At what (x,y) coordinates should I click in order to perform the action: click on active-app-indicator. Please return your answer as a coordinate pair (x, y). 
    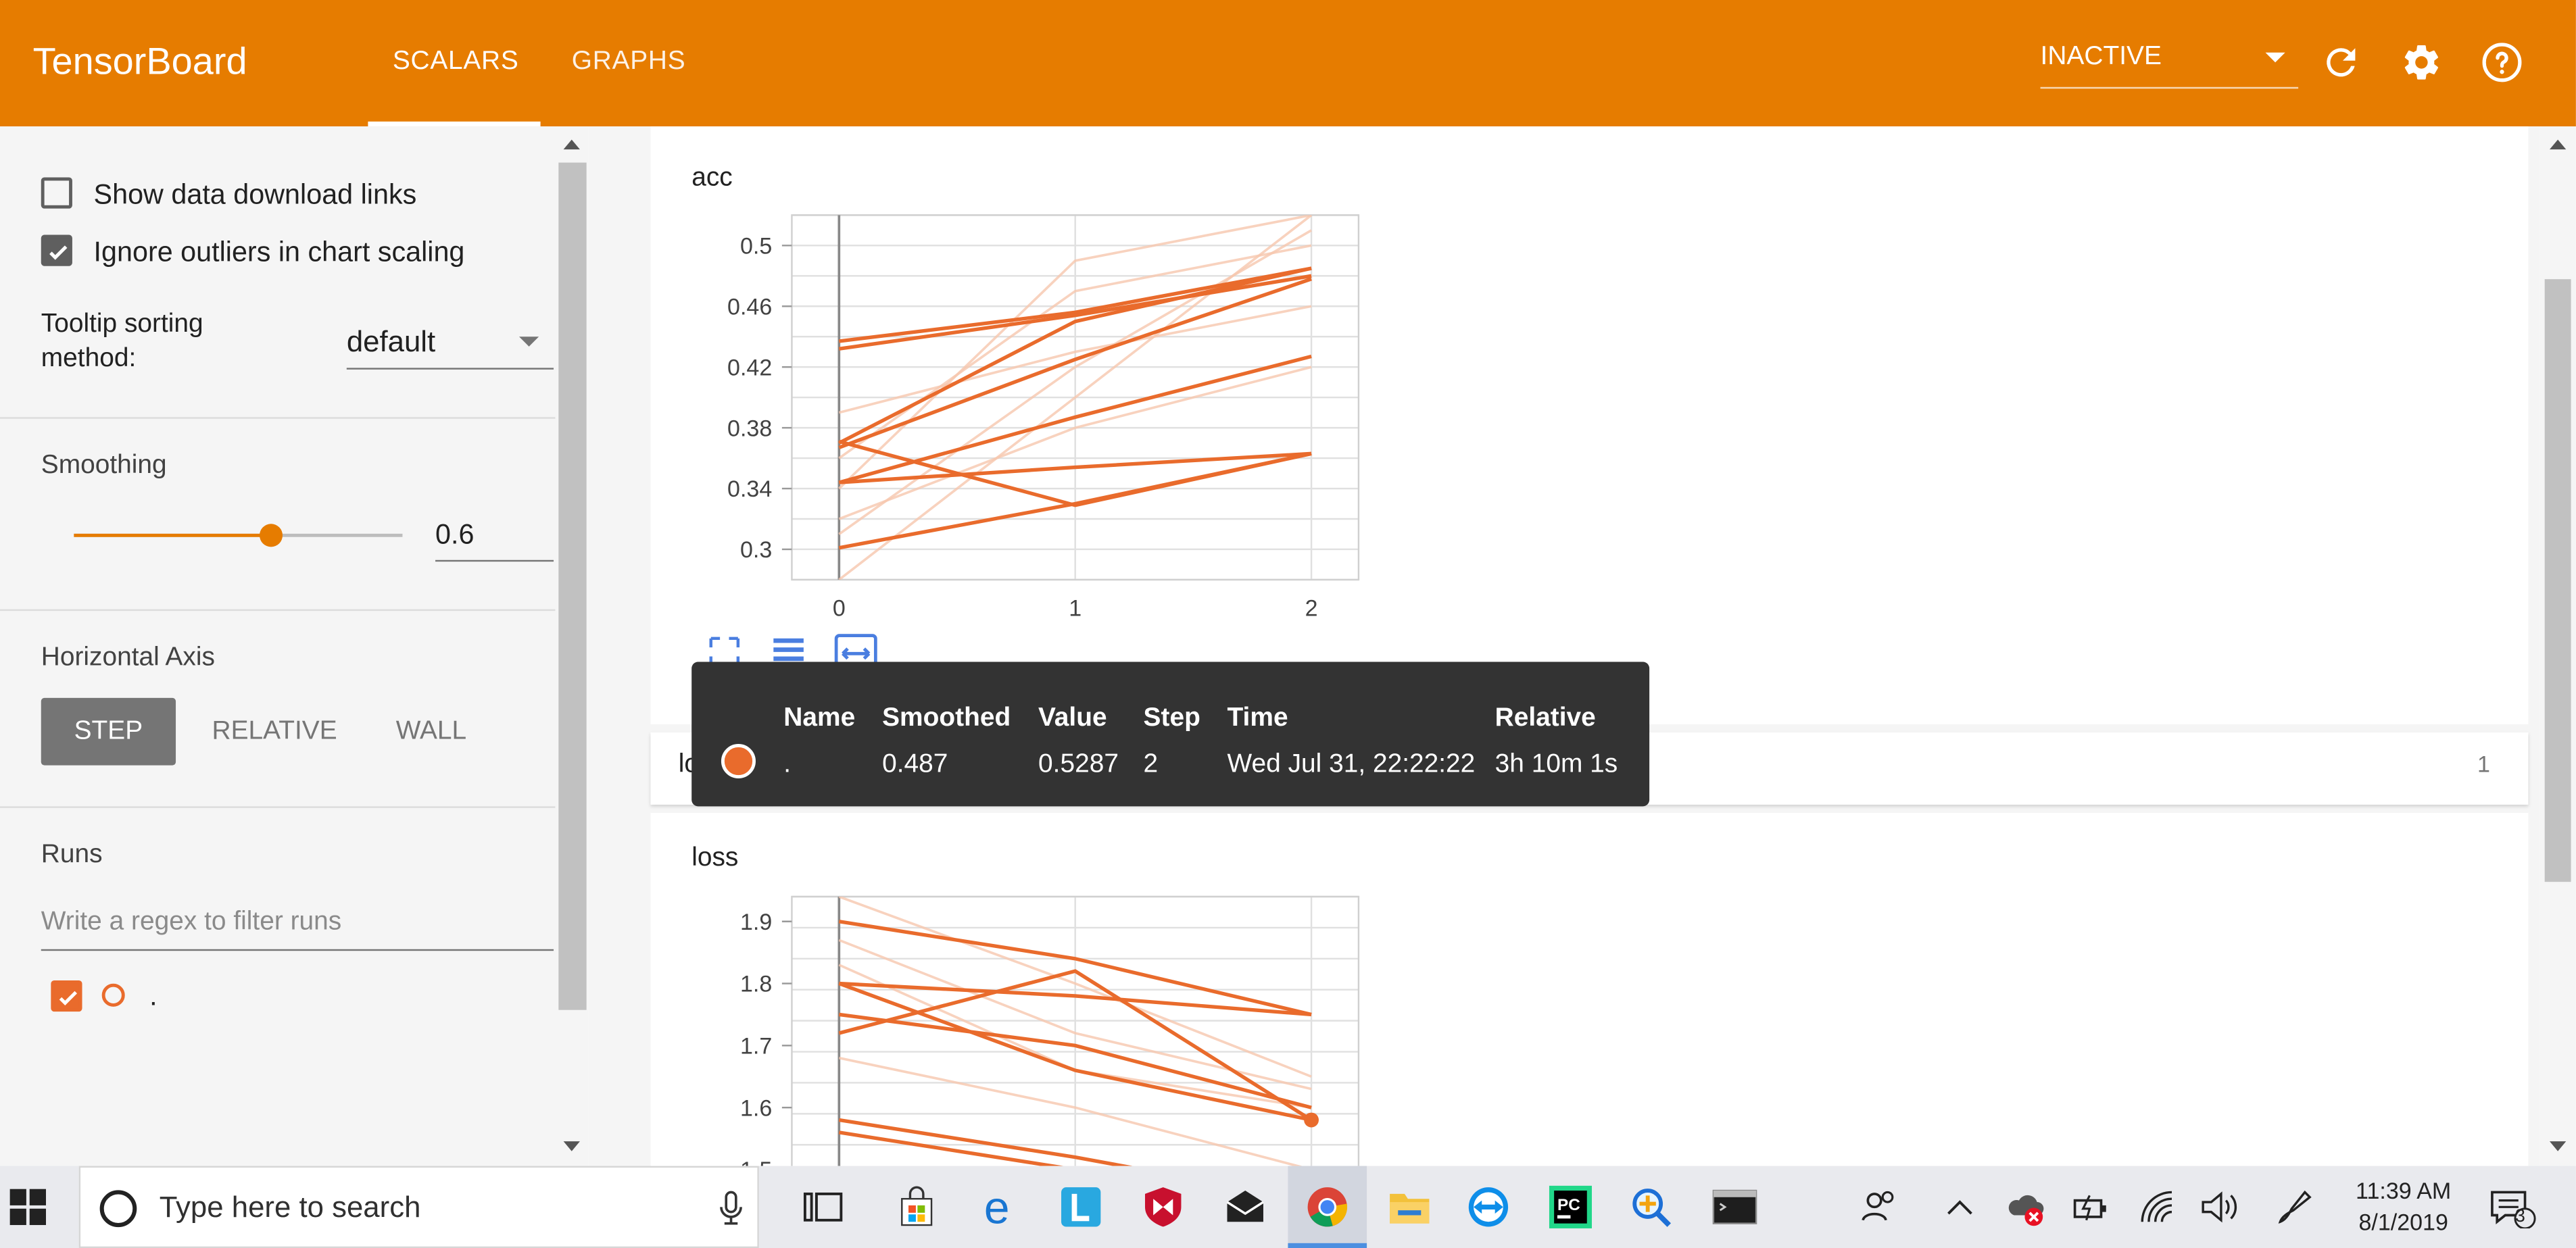
    Looking at the image, I should click on (1327, 1245).